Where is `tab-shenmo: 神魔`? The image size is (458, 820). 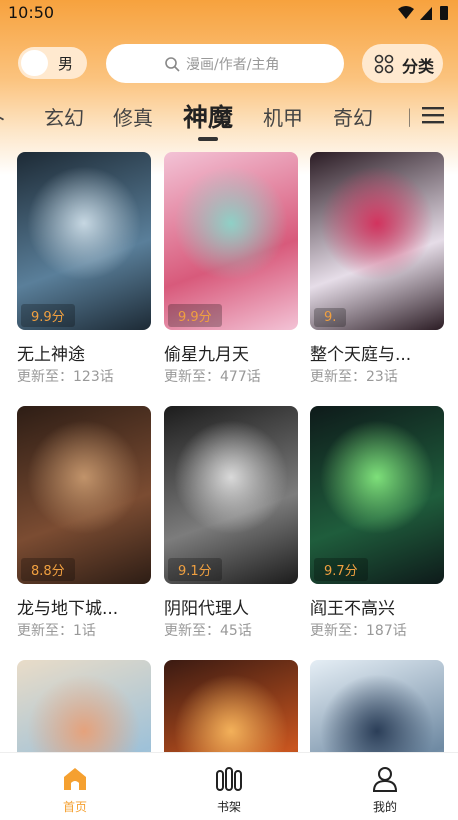 tab-shenmo: 神魔 is located at coordinates (208, 116).